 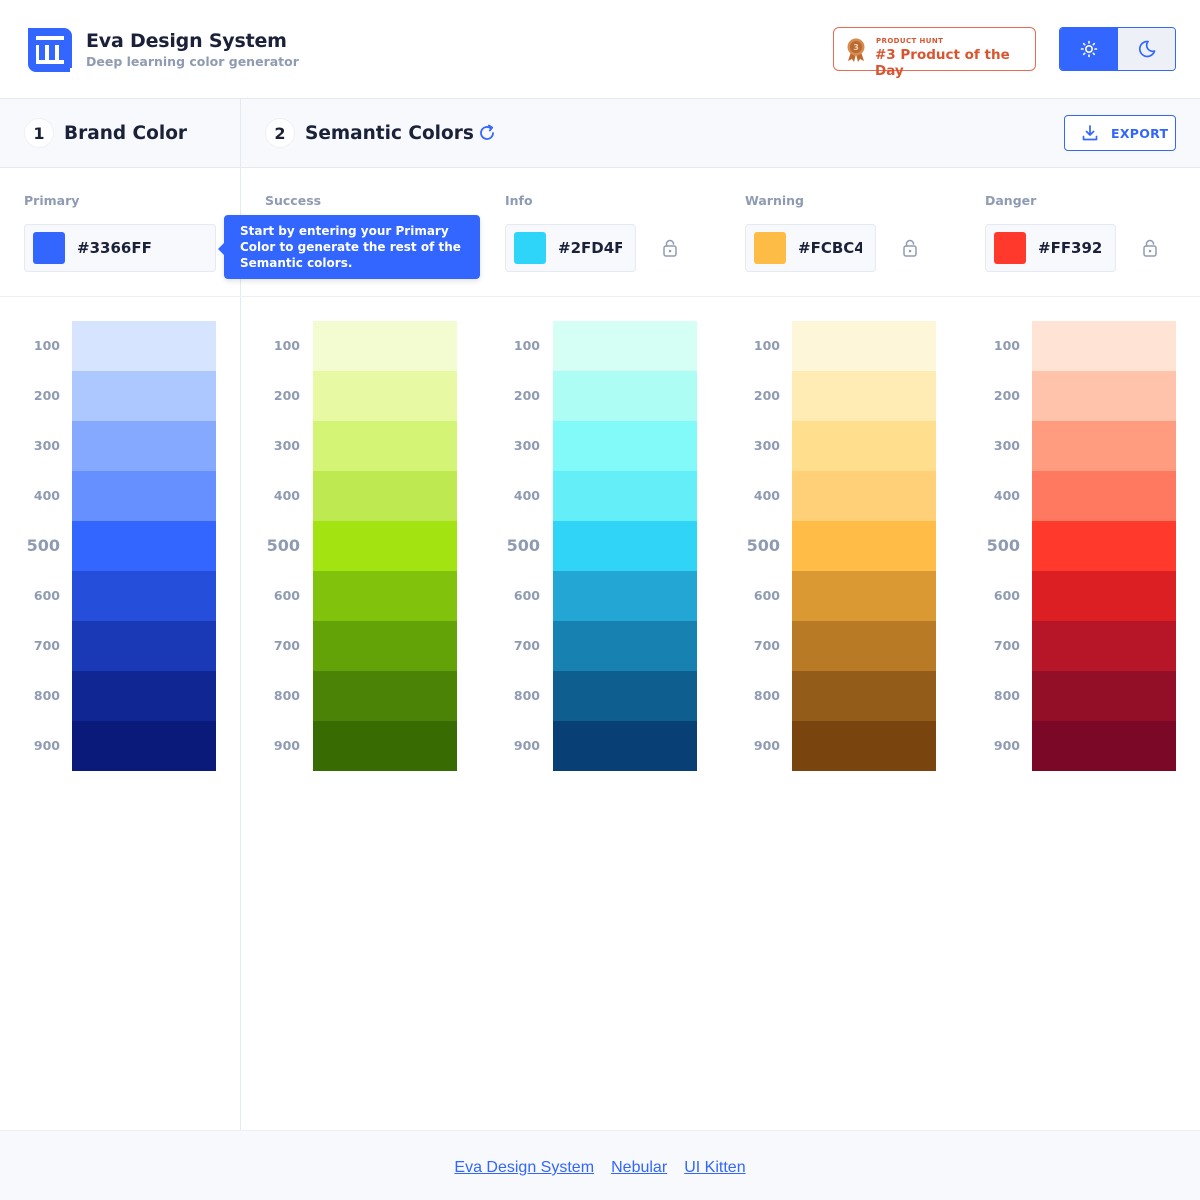 What do you see at coordinates (105, 133) in the screenshot?
I see `step-brand-color: 1 Brand Color` at bounding box center [105, 133].